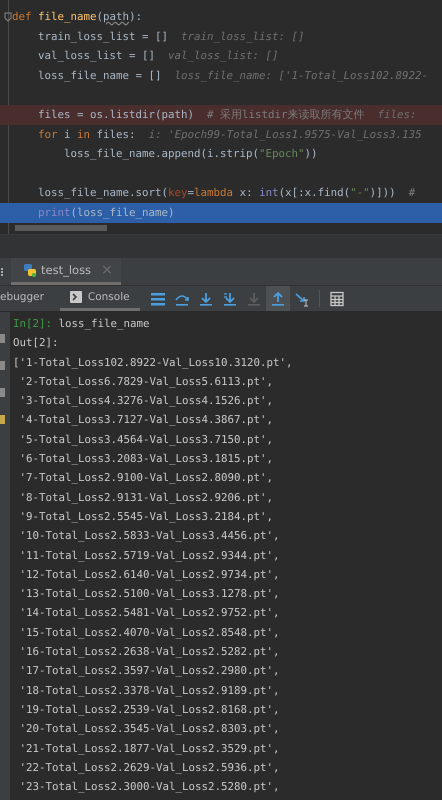  Describe the element at coordinates (3, 272) in the screenshot. I see `options-icon` at that location.